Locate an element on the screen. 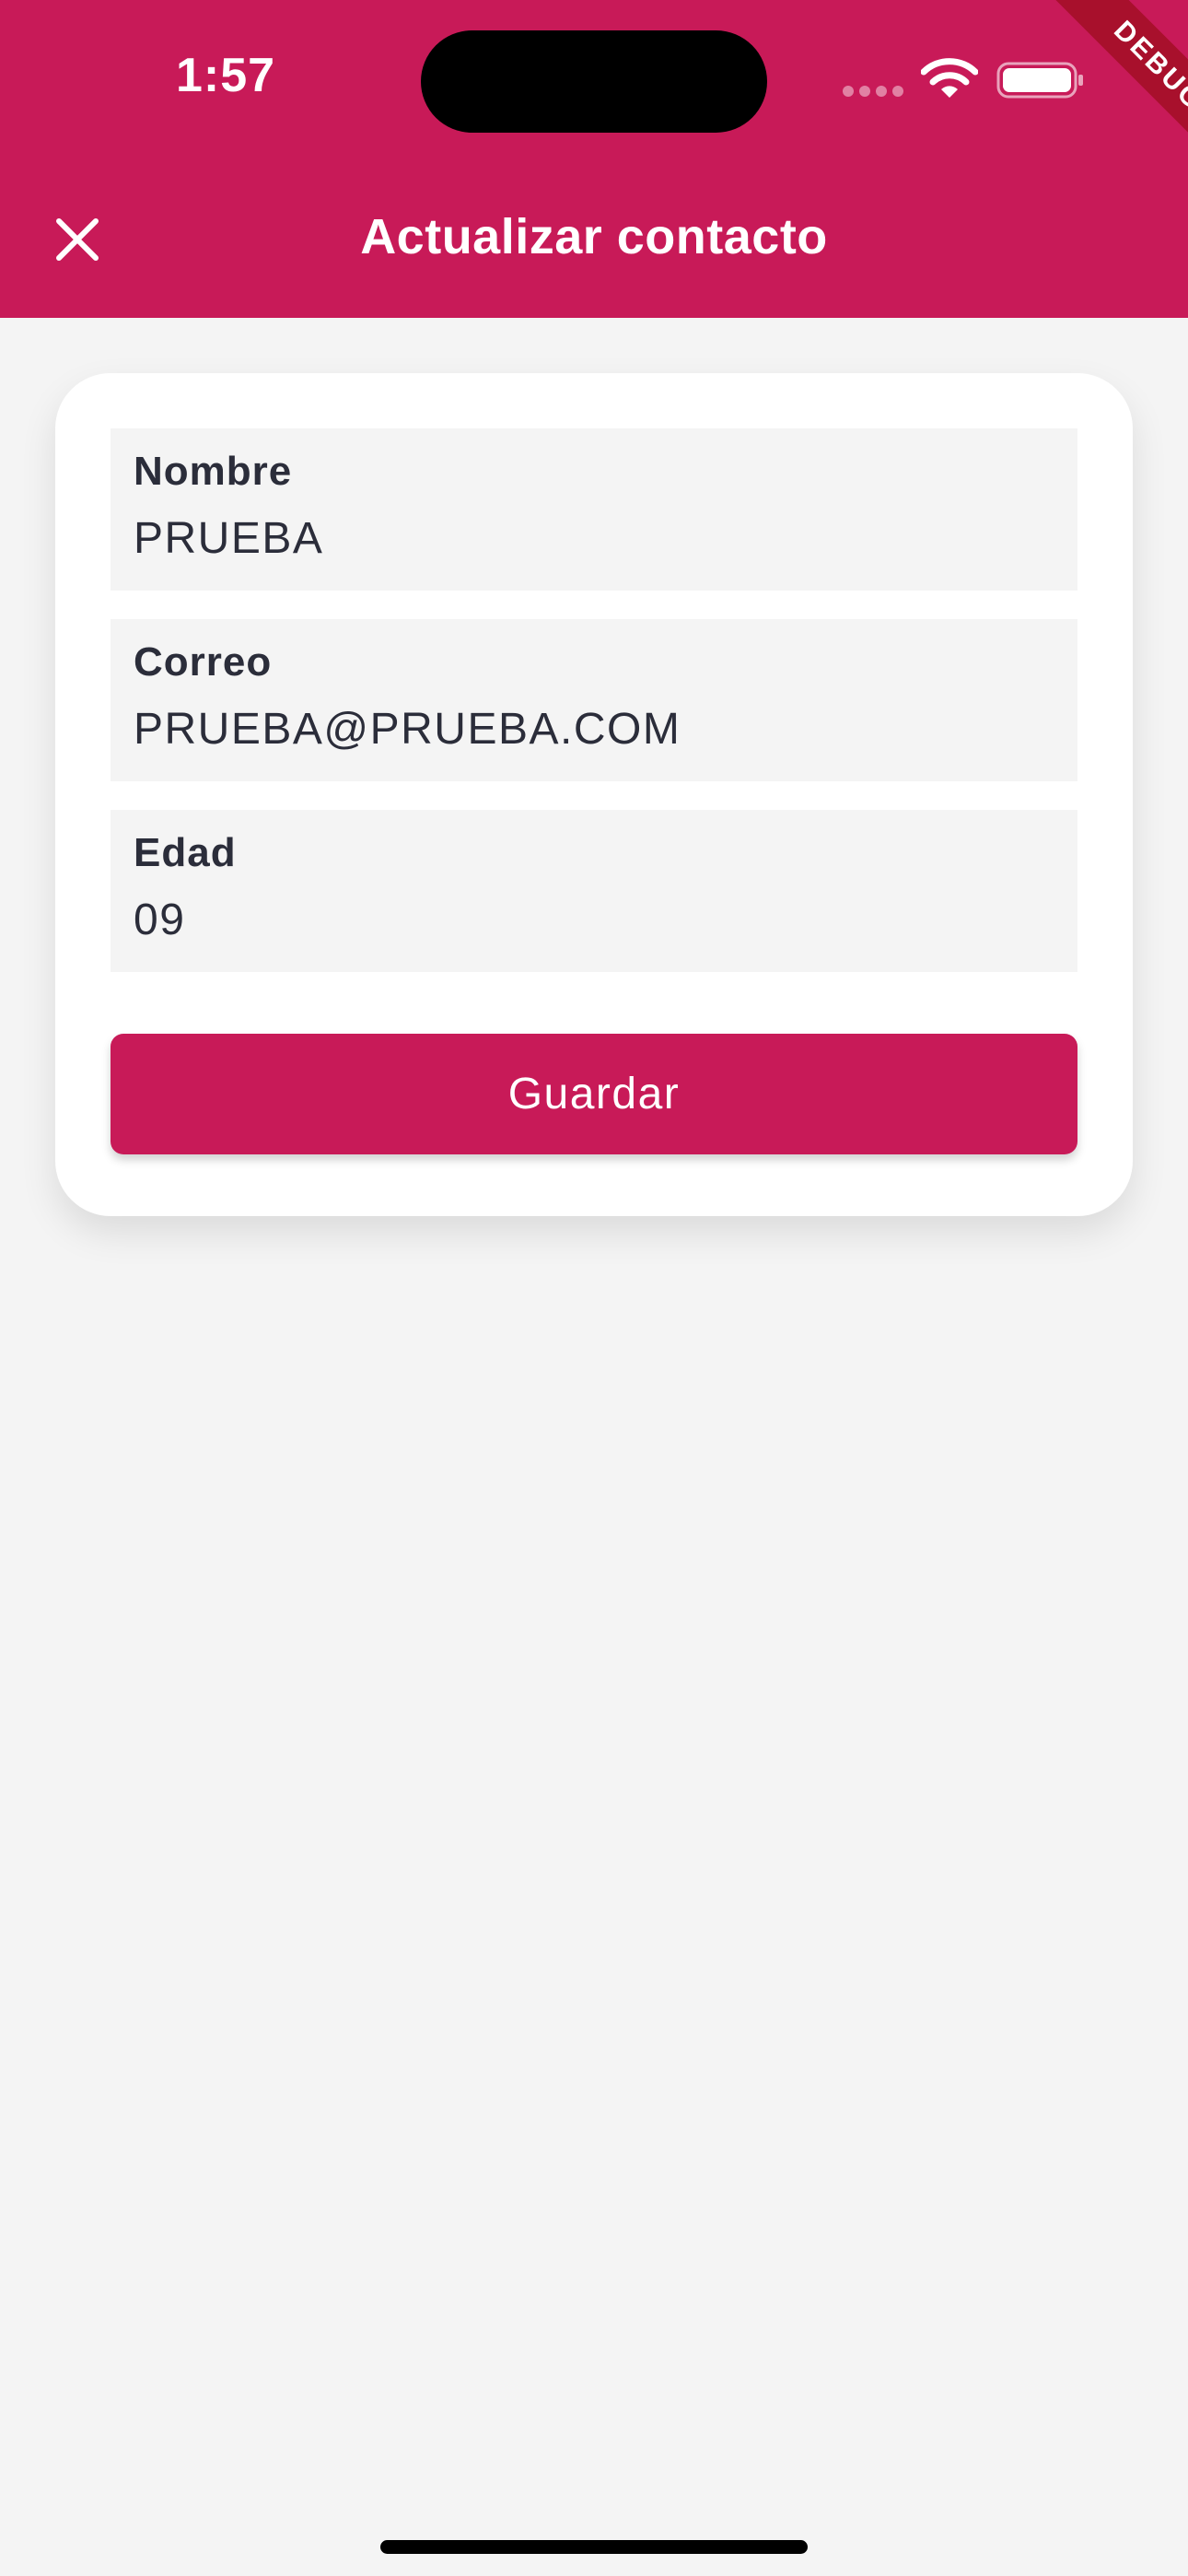 The width and height of the screenshot is (1188, 2576). app-bar: 1:57 DEBUG Actualizar contacto is located at coordinates (594, 159).